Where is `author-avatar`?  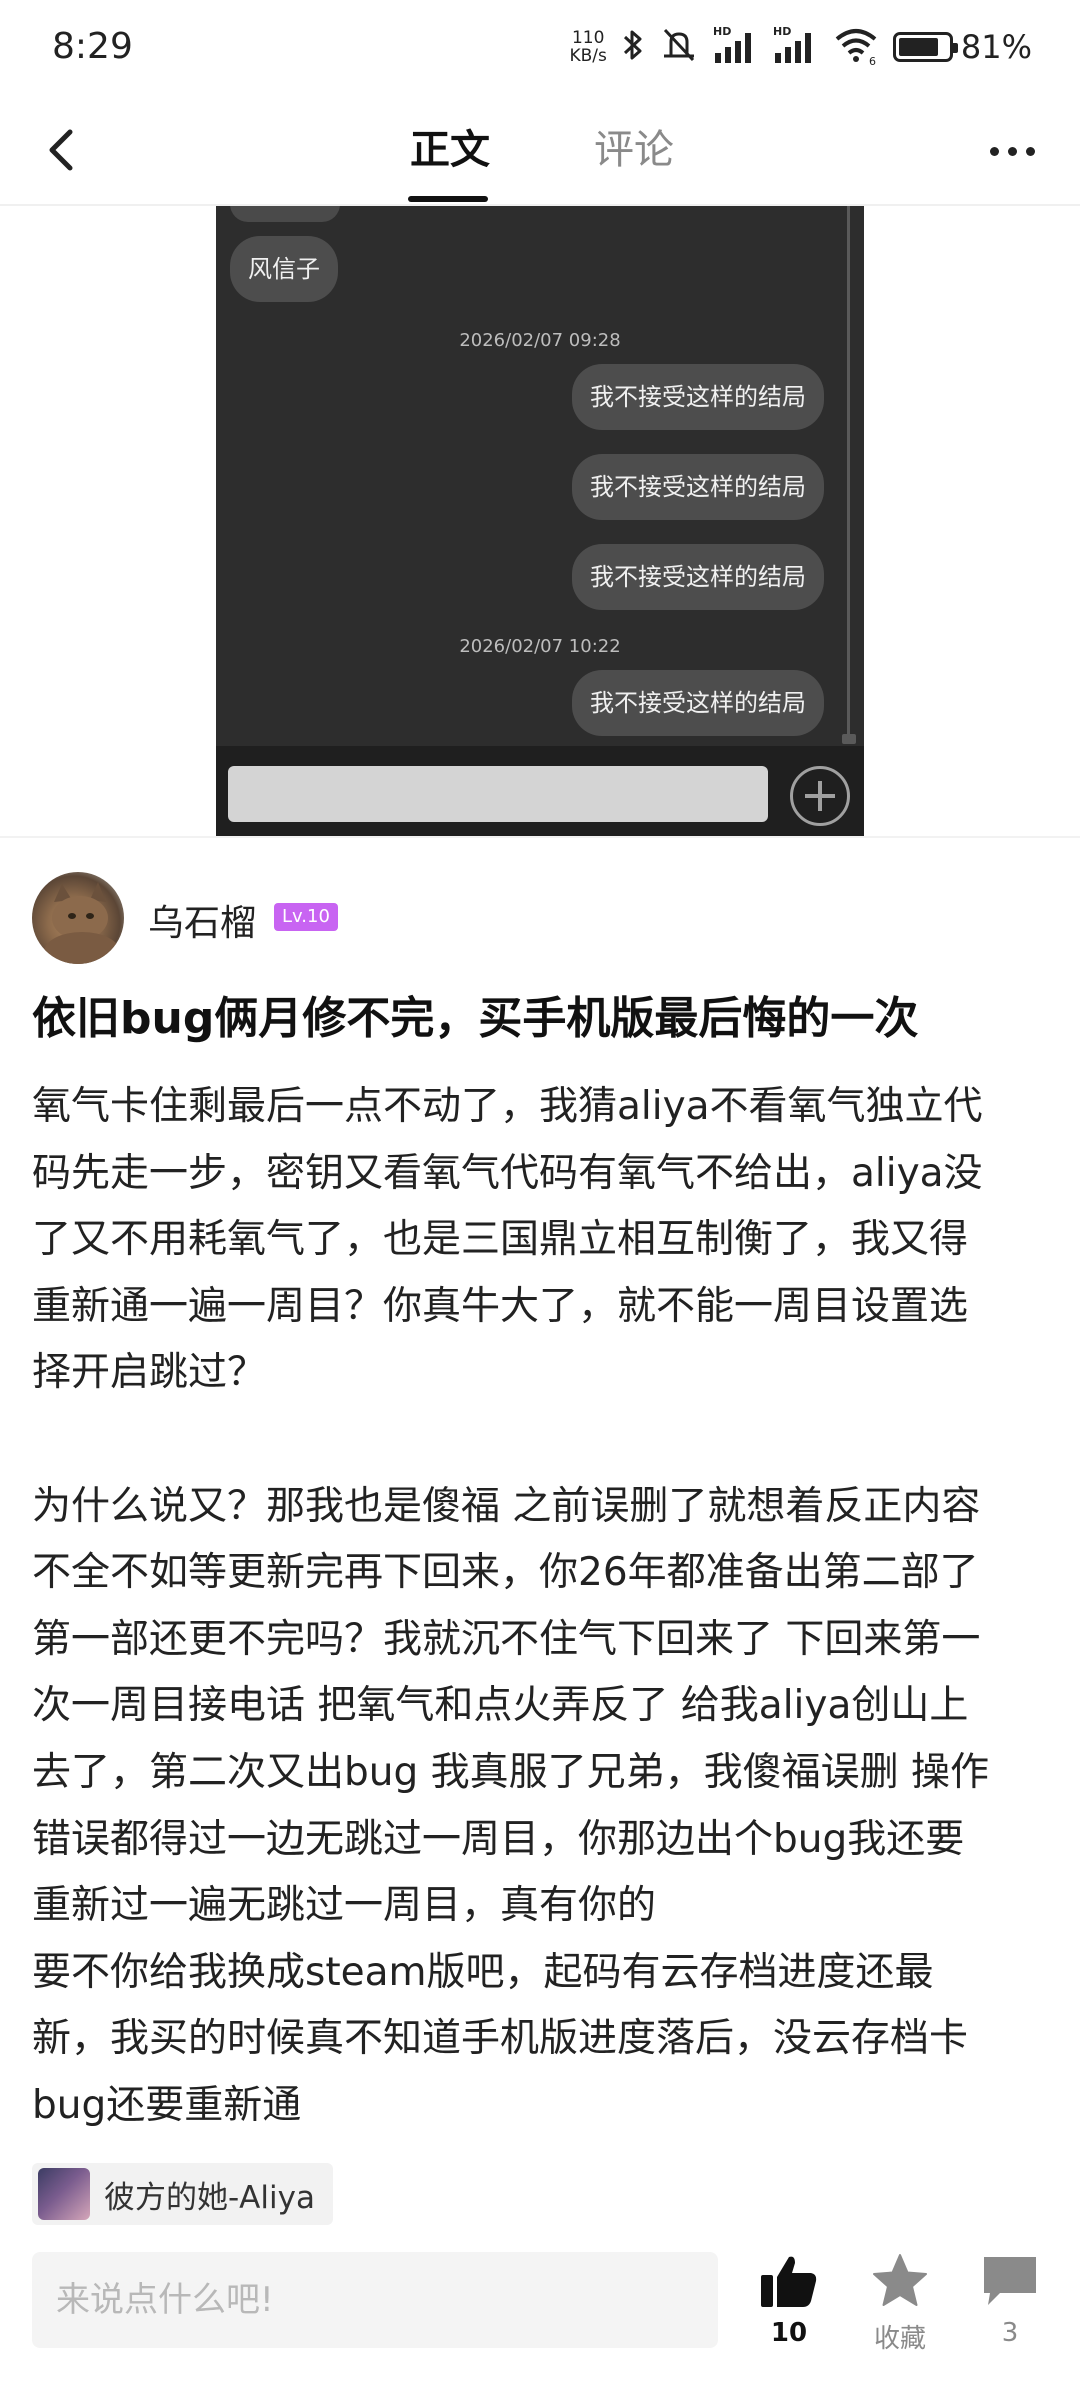 author-avatar is located at coordinates (78, 918).